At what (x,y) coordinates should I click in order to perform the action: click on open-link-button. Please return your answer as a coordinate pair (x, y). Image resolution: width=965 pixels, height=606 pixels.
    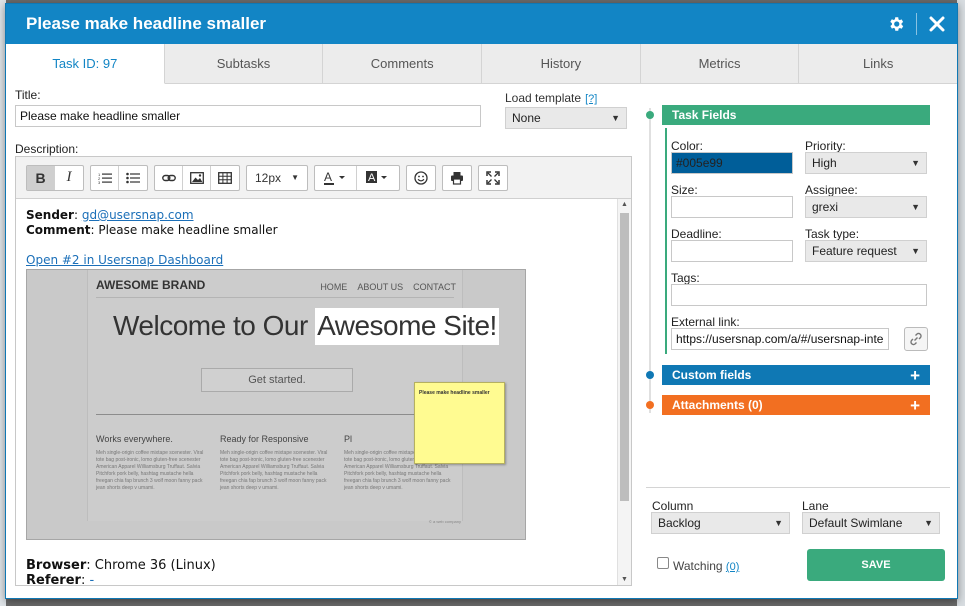
    Looking at the image, I should click on (916, 339).